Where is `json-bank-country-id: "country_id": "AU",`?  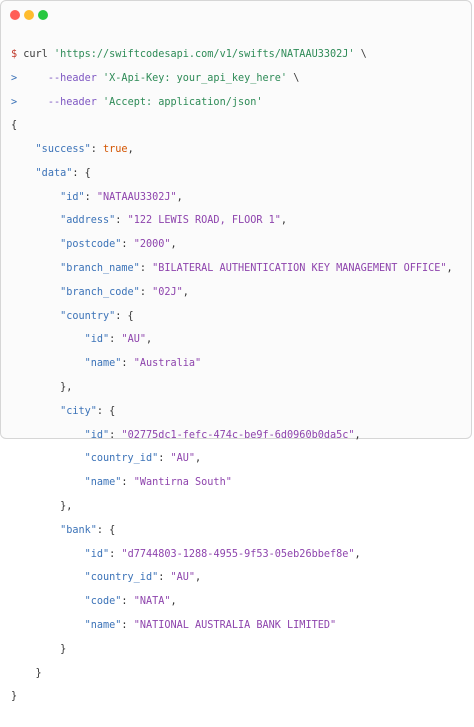
json-bank-country-id: "country_id": "AU", is located at coordinates (143, 578).